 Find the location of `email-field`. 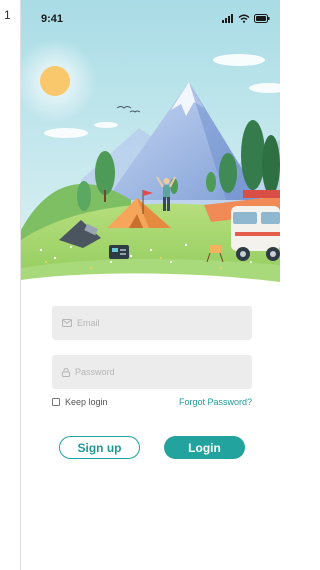

email-field is located at coordinates (152, 323).